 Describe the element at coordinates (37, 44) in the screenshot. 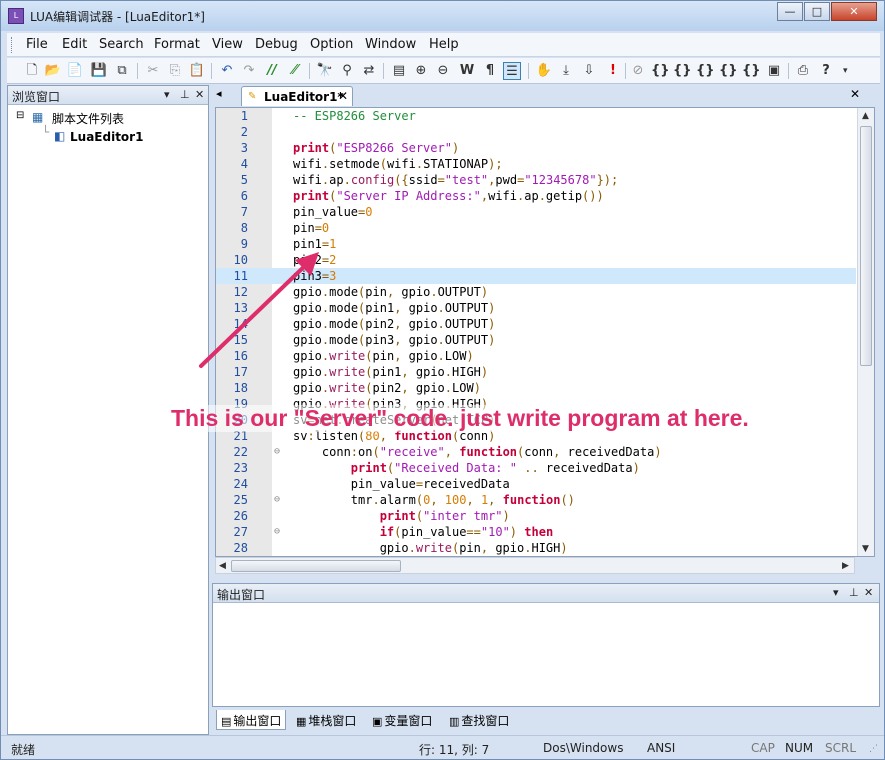

I see `menu-file: File` at that location.